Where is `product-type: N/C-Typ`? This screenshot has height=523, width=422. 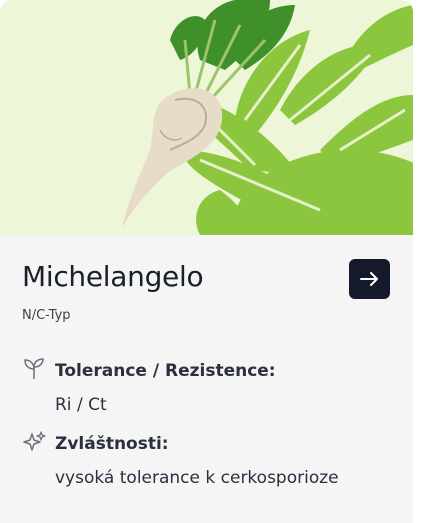
product-type: N/C-Typ is located at coordinates (46, 315).